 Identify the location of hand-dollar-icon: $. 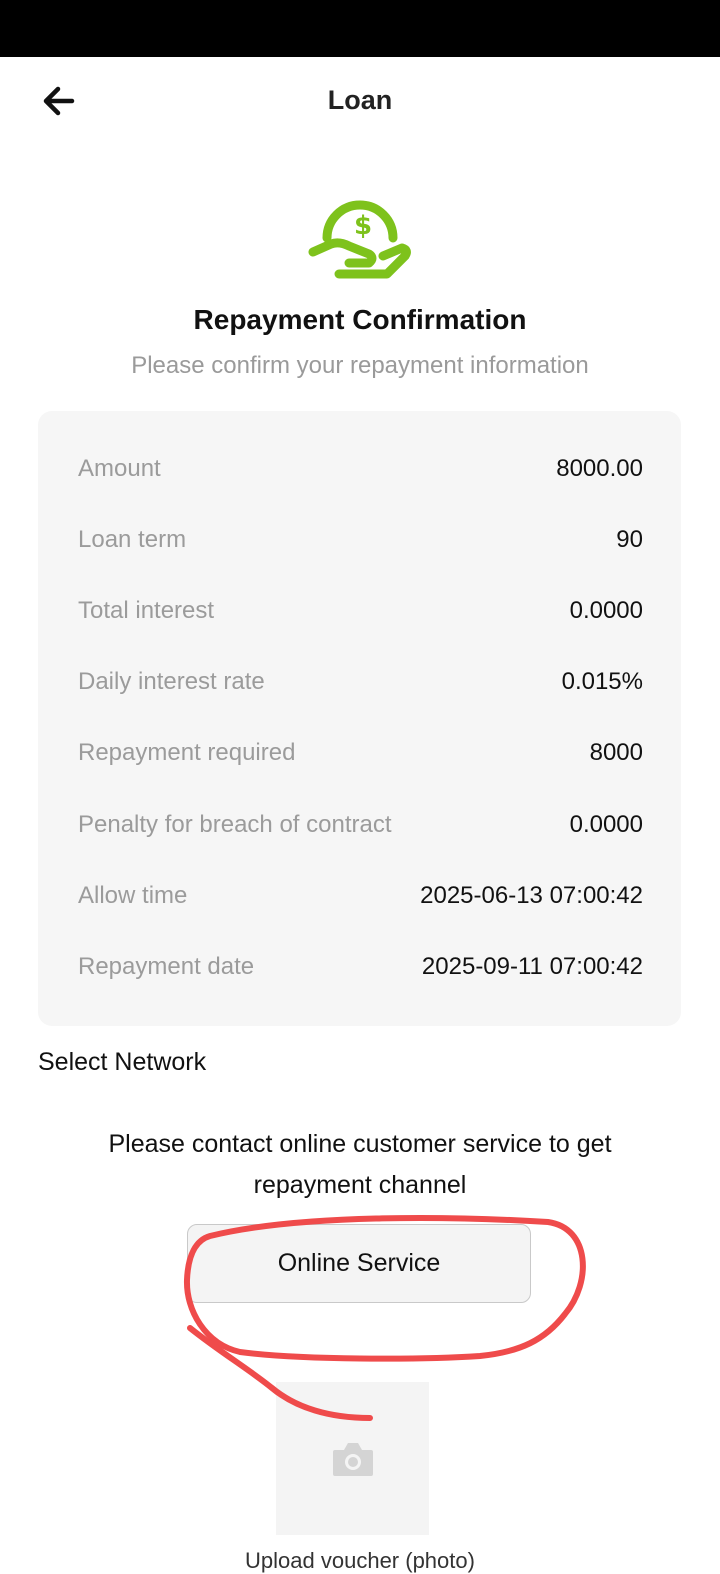
(359, 239).